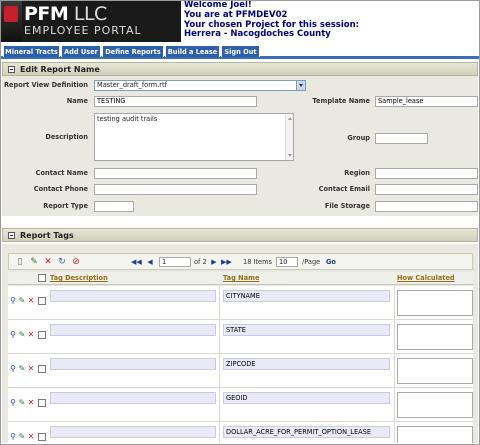 This screenshot has width=480, height=445. What do you see at coordinates (175, 173) in the screenshot?
I see `contact-name-input` at bounding box center [175, 173].